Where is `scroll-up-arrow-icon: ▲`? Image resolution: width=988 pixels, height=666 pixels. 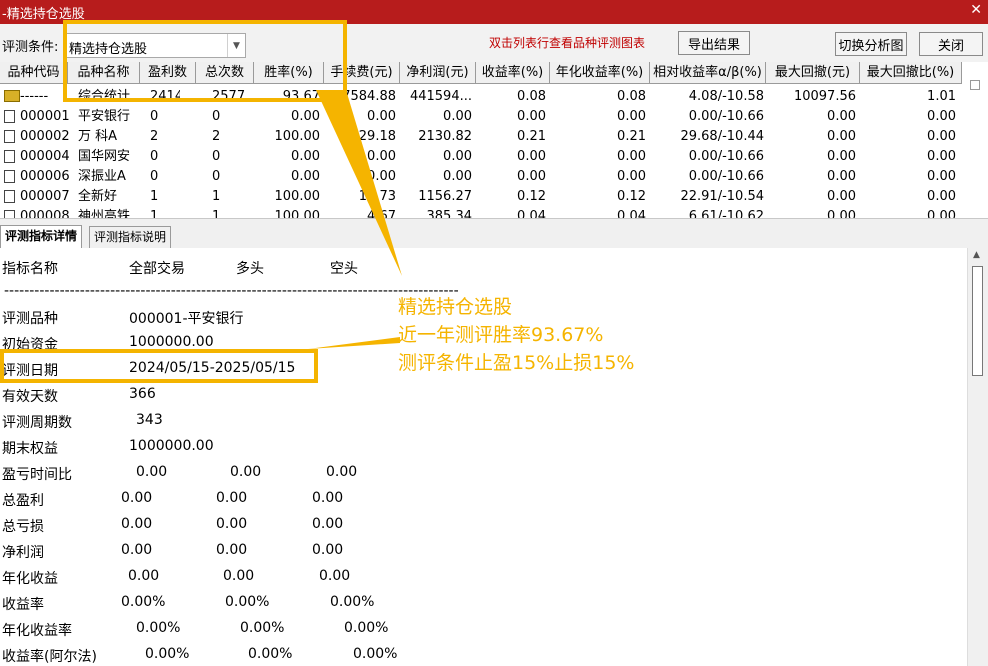 scroll-up-arrow-icon: ▲ is located at coordinates (976, 255).